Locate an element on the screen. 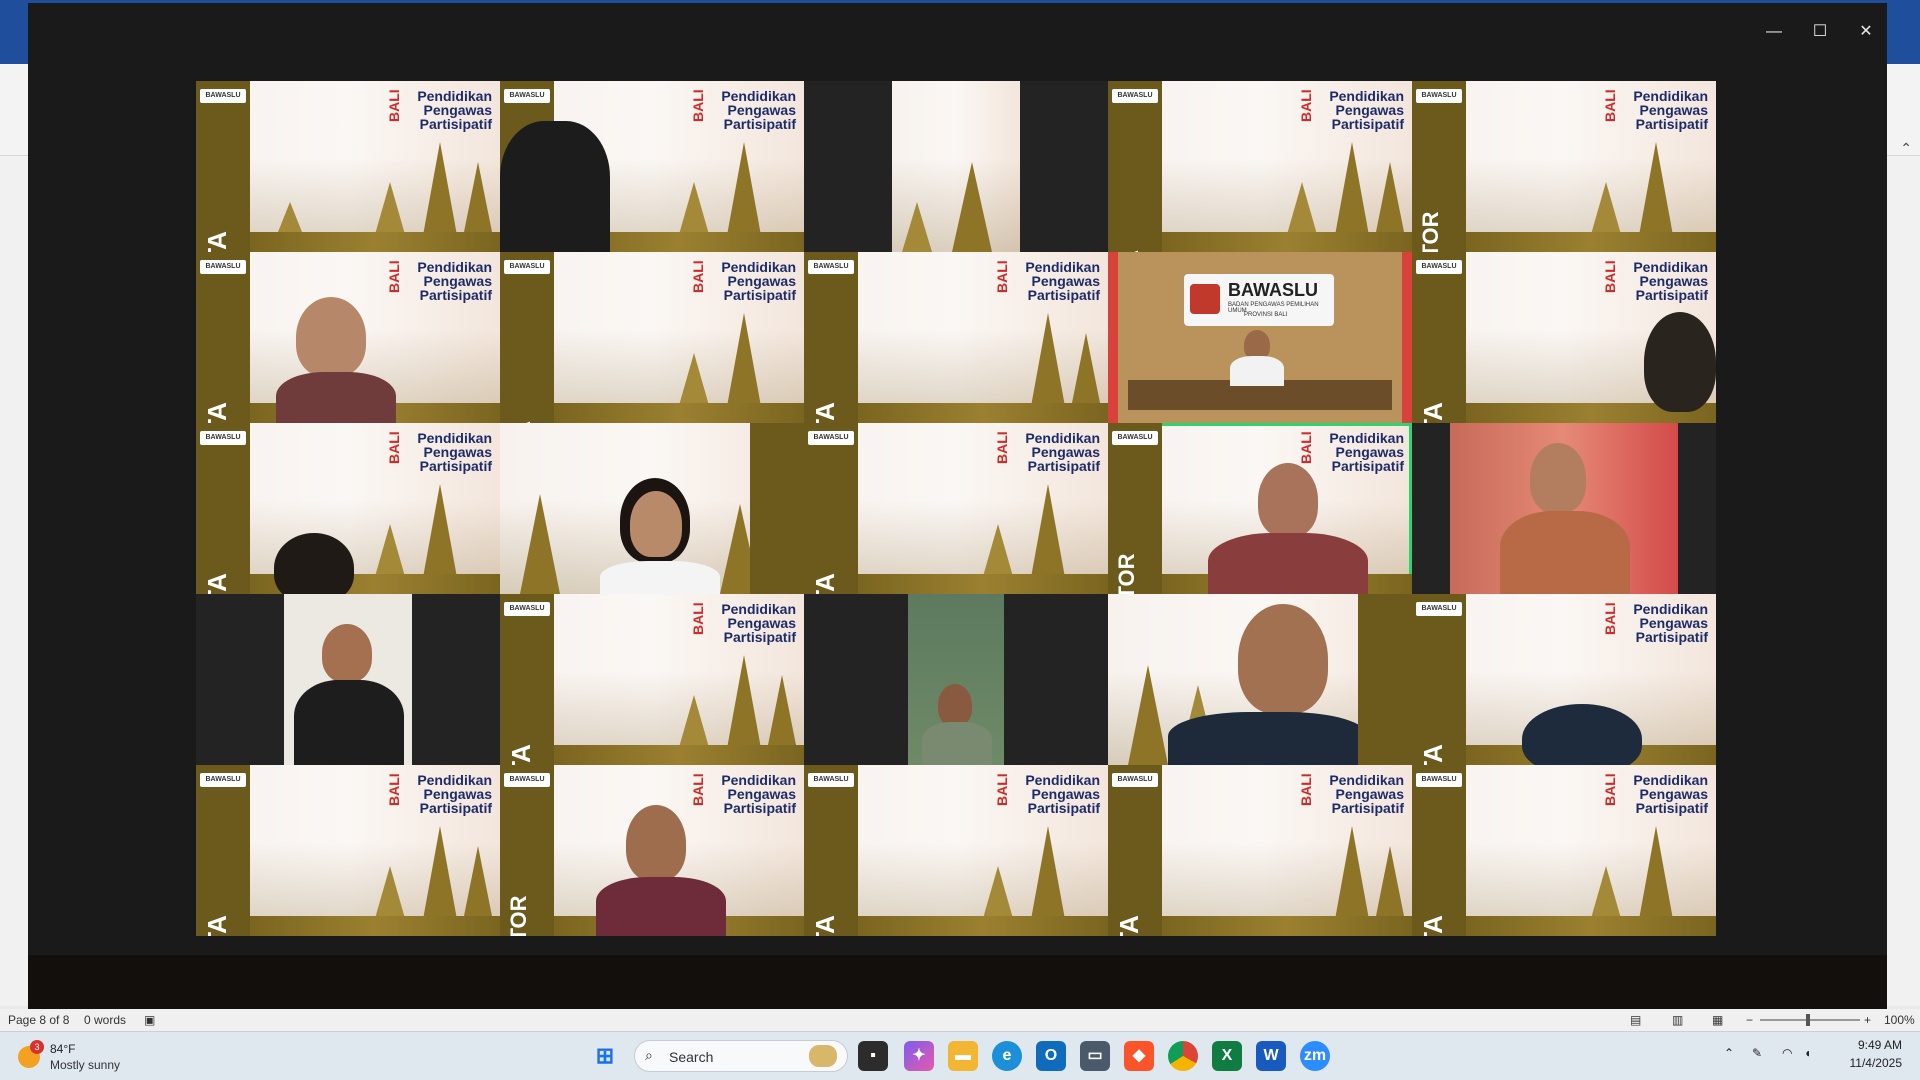 This screenshot has width=1920, height=1080. taskbar-search: ⌕ Search is located at coordinates (741, 1056).